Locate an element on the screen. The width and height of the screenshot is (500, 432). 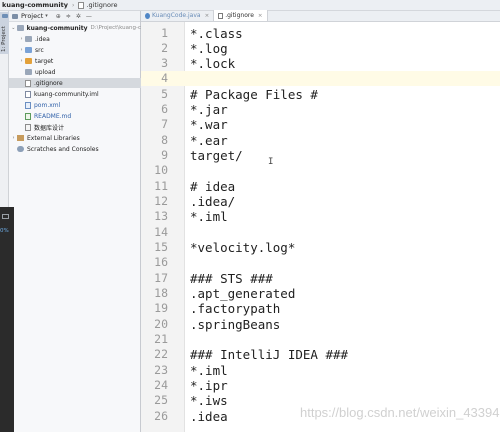
tree-item-scratches: Scratches and Consoles is located at coordinates (75, 149).